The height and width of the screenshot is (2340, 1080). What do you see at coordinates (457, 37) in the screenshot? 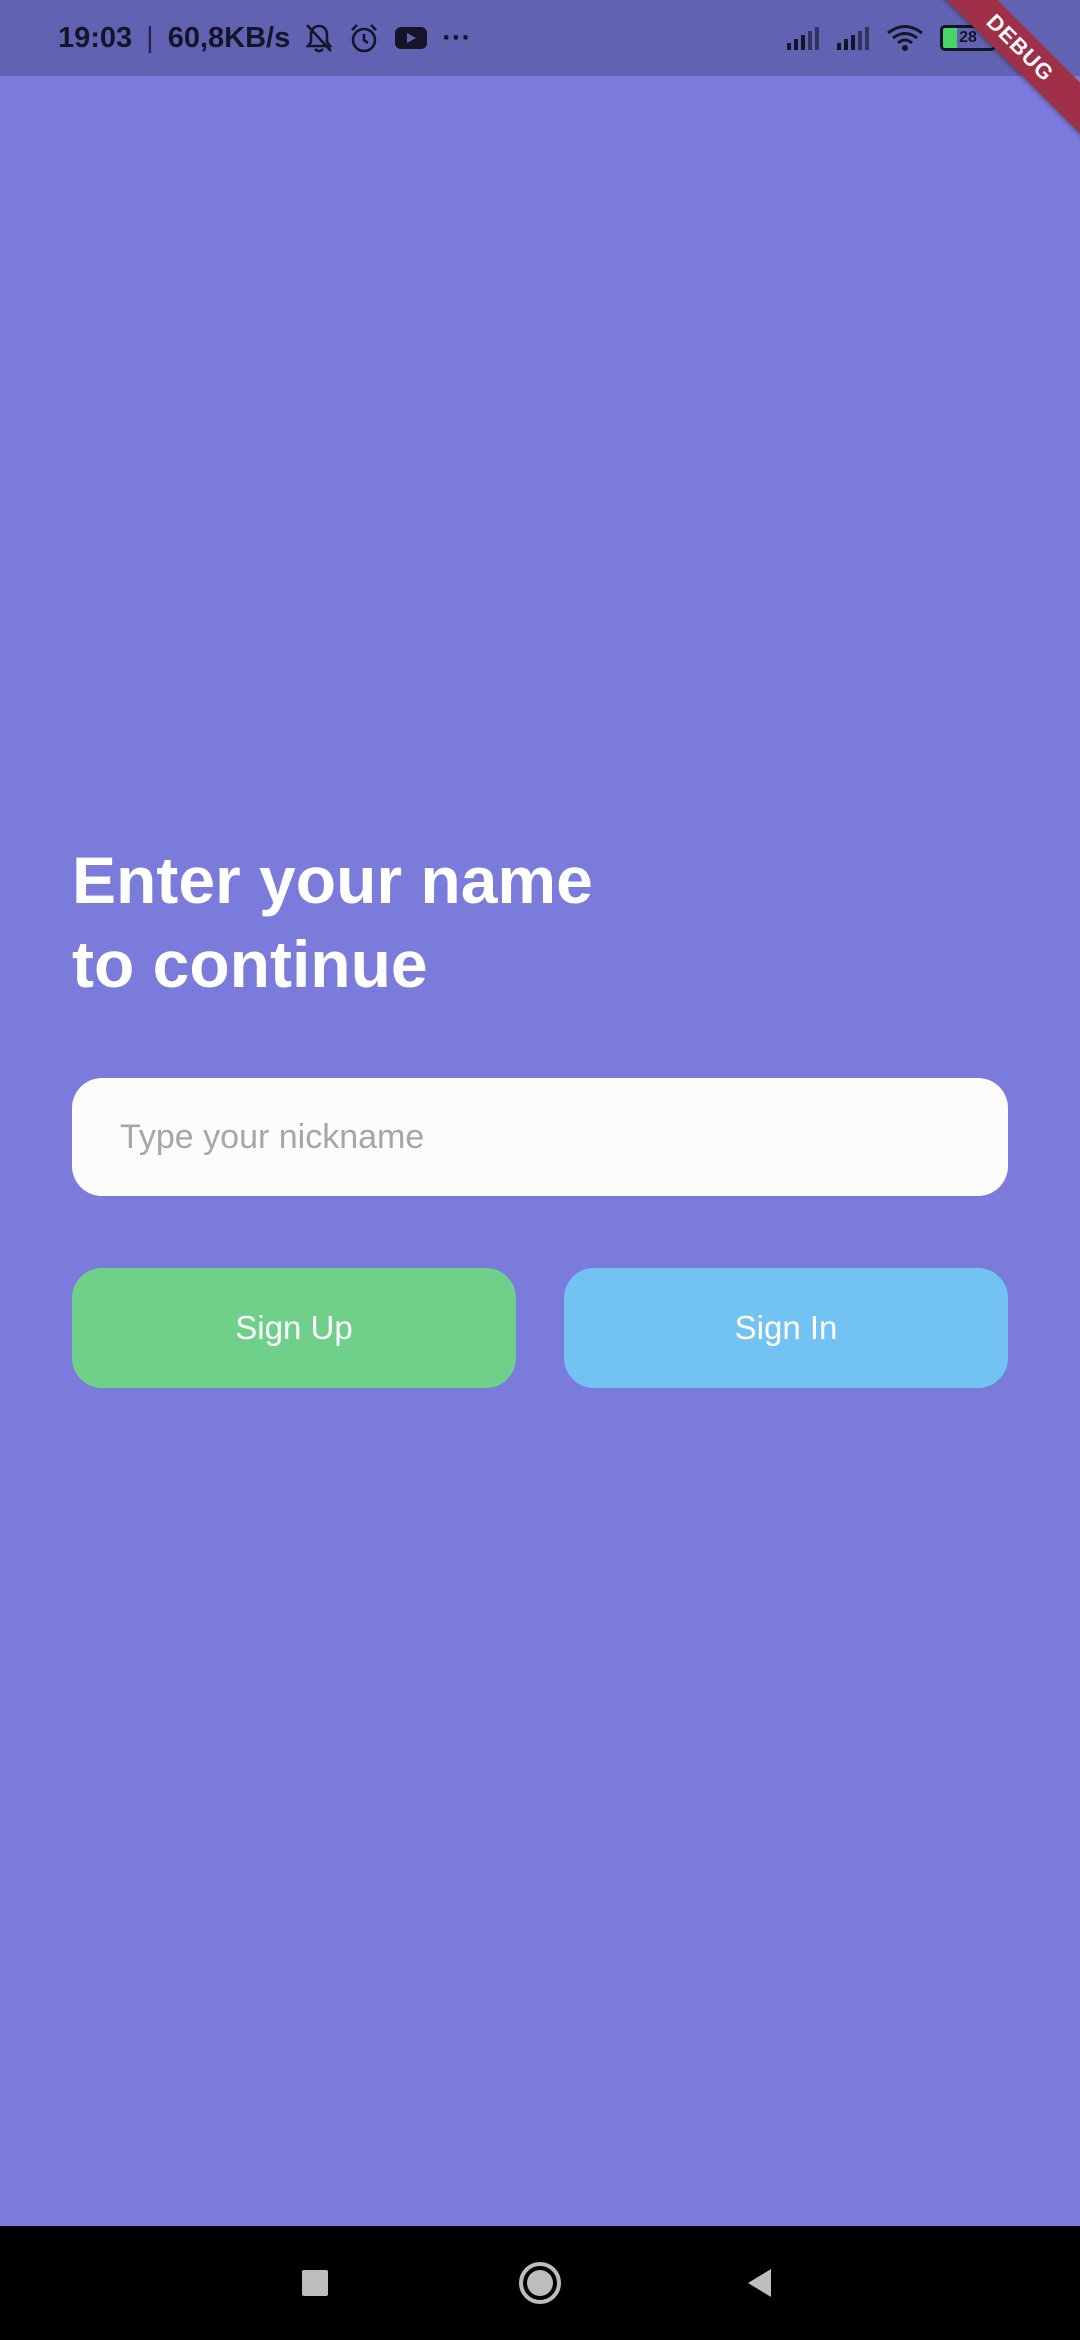
I see `status-overflow: ···` at bounding box center [457, 37].